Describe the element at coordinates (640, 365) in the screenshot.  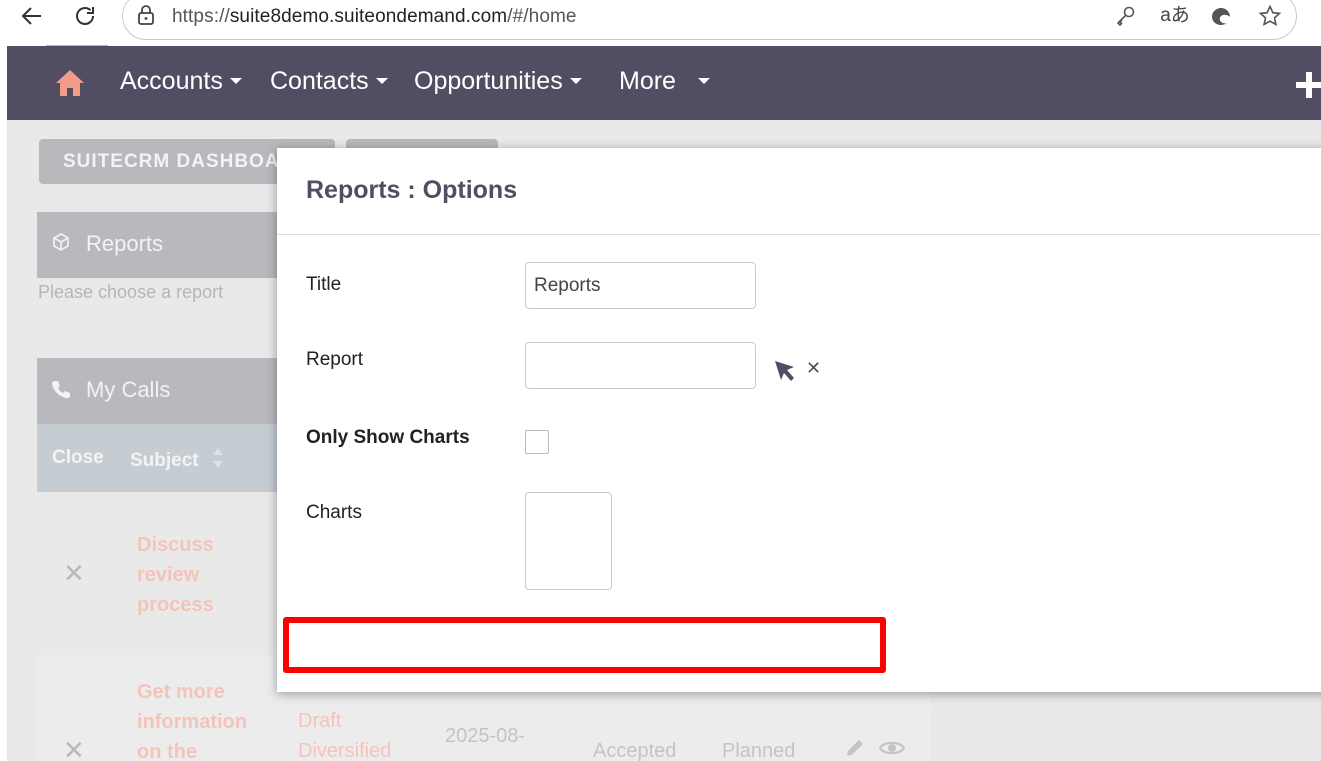
I see `report-input` at that location.